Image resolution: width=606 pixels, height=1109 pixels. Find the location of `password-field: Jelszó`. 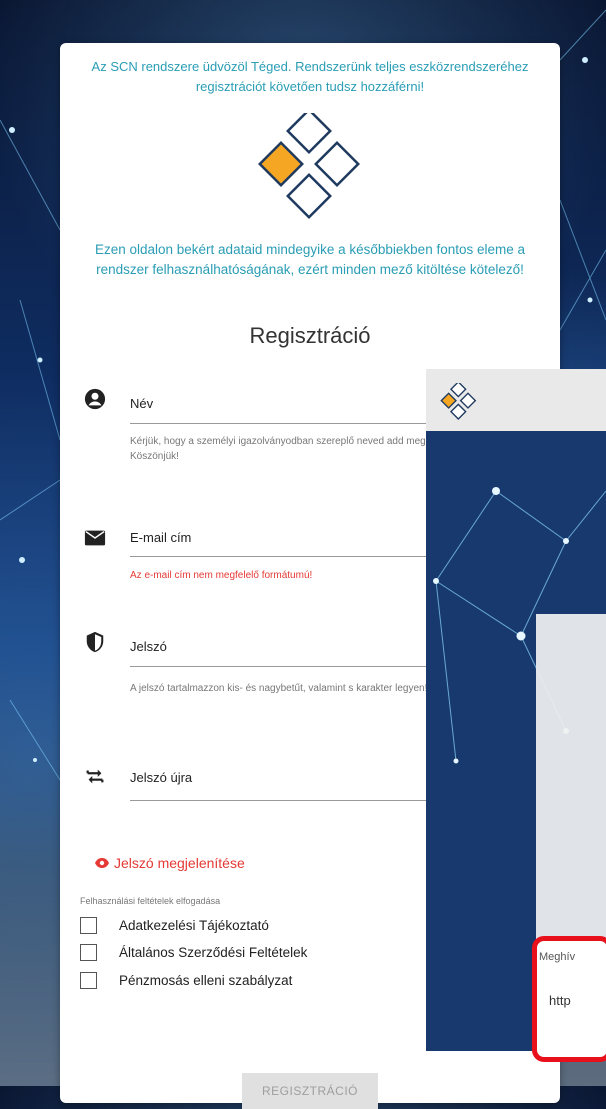

password-field: Jelszó is located at coordinates (148, 646).